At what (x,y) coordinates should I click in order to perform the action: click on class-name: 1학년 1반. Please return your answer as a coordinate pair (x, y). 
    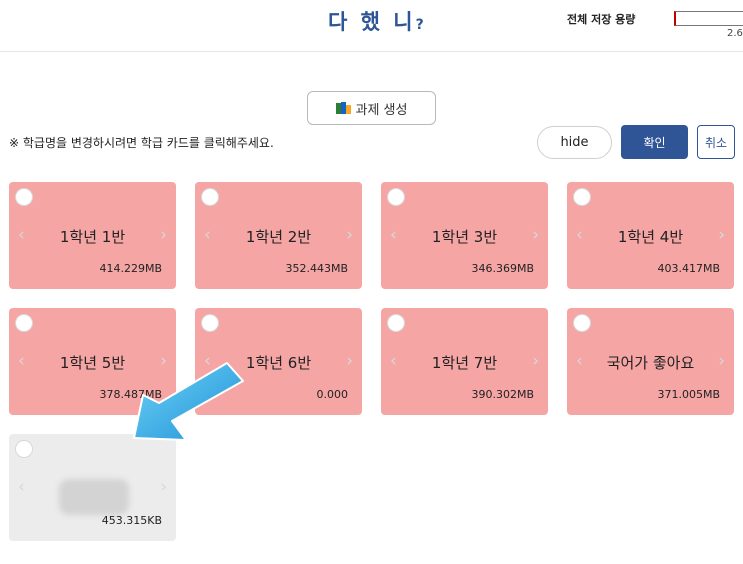
    Looking at the image, I should click on (92, 237).